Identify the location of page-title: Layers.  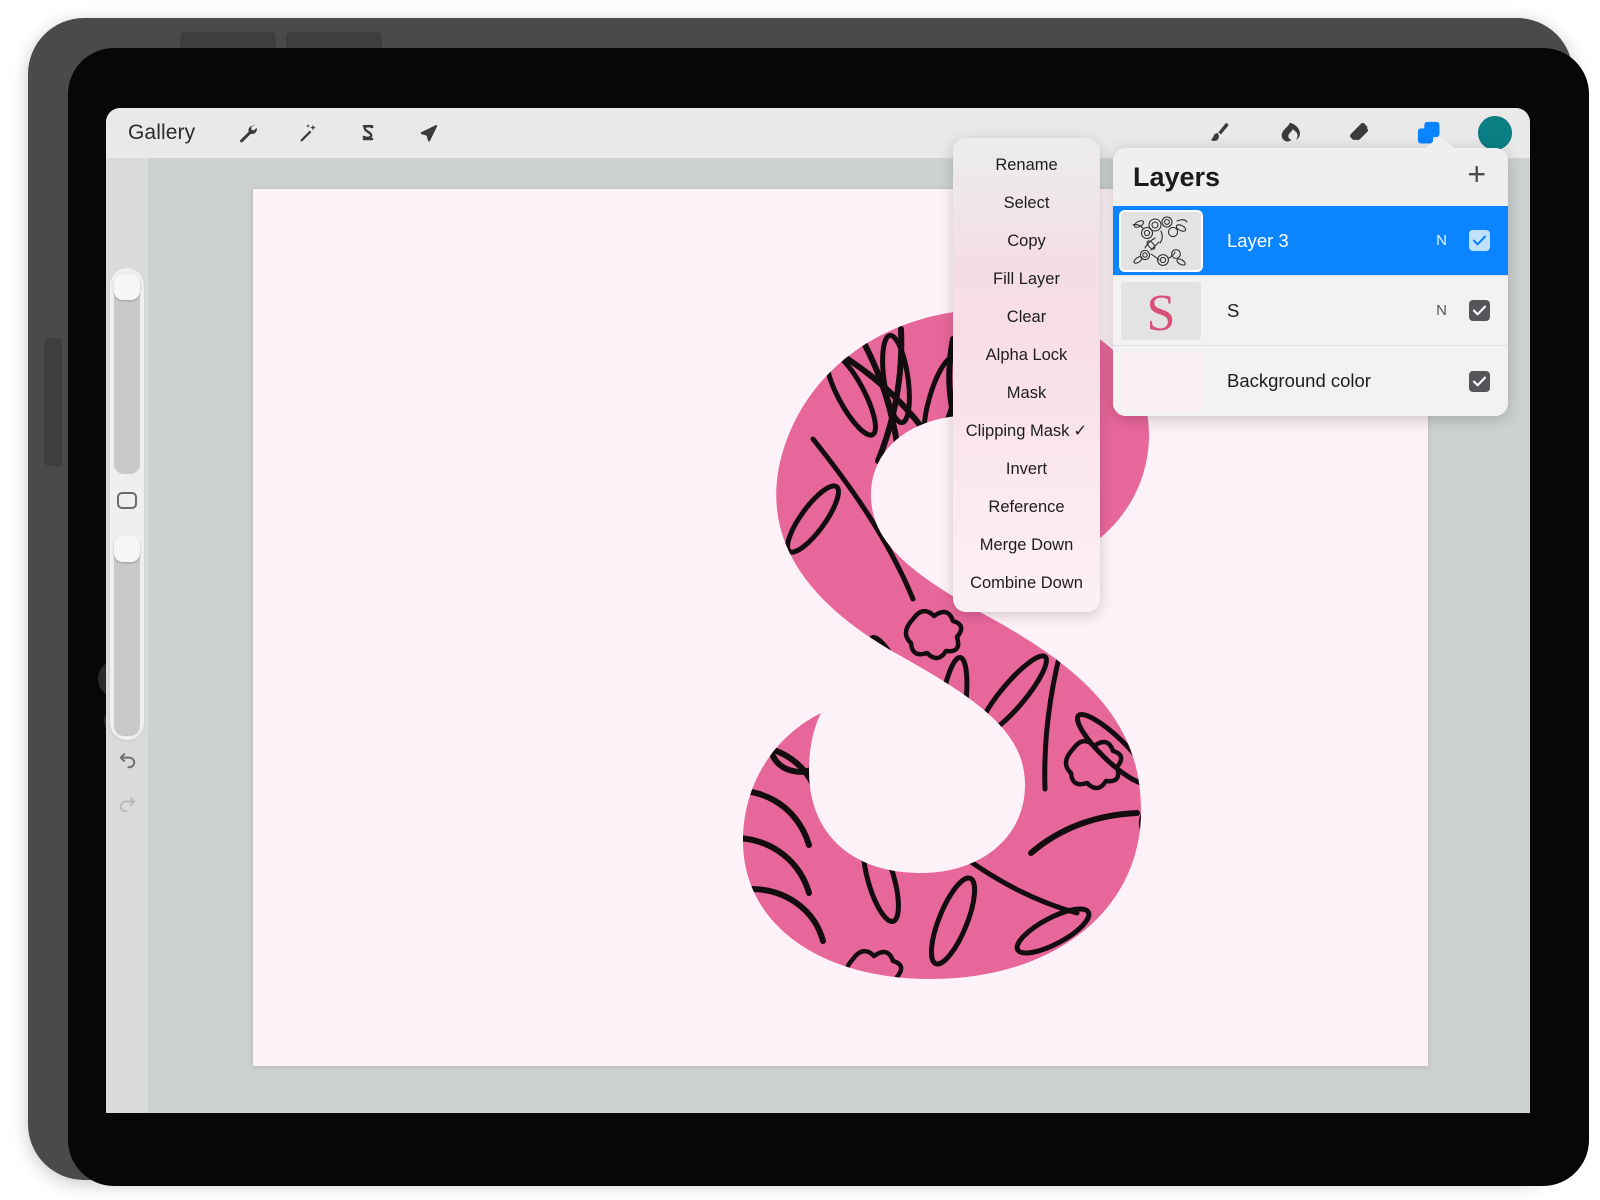
(1177, 176).